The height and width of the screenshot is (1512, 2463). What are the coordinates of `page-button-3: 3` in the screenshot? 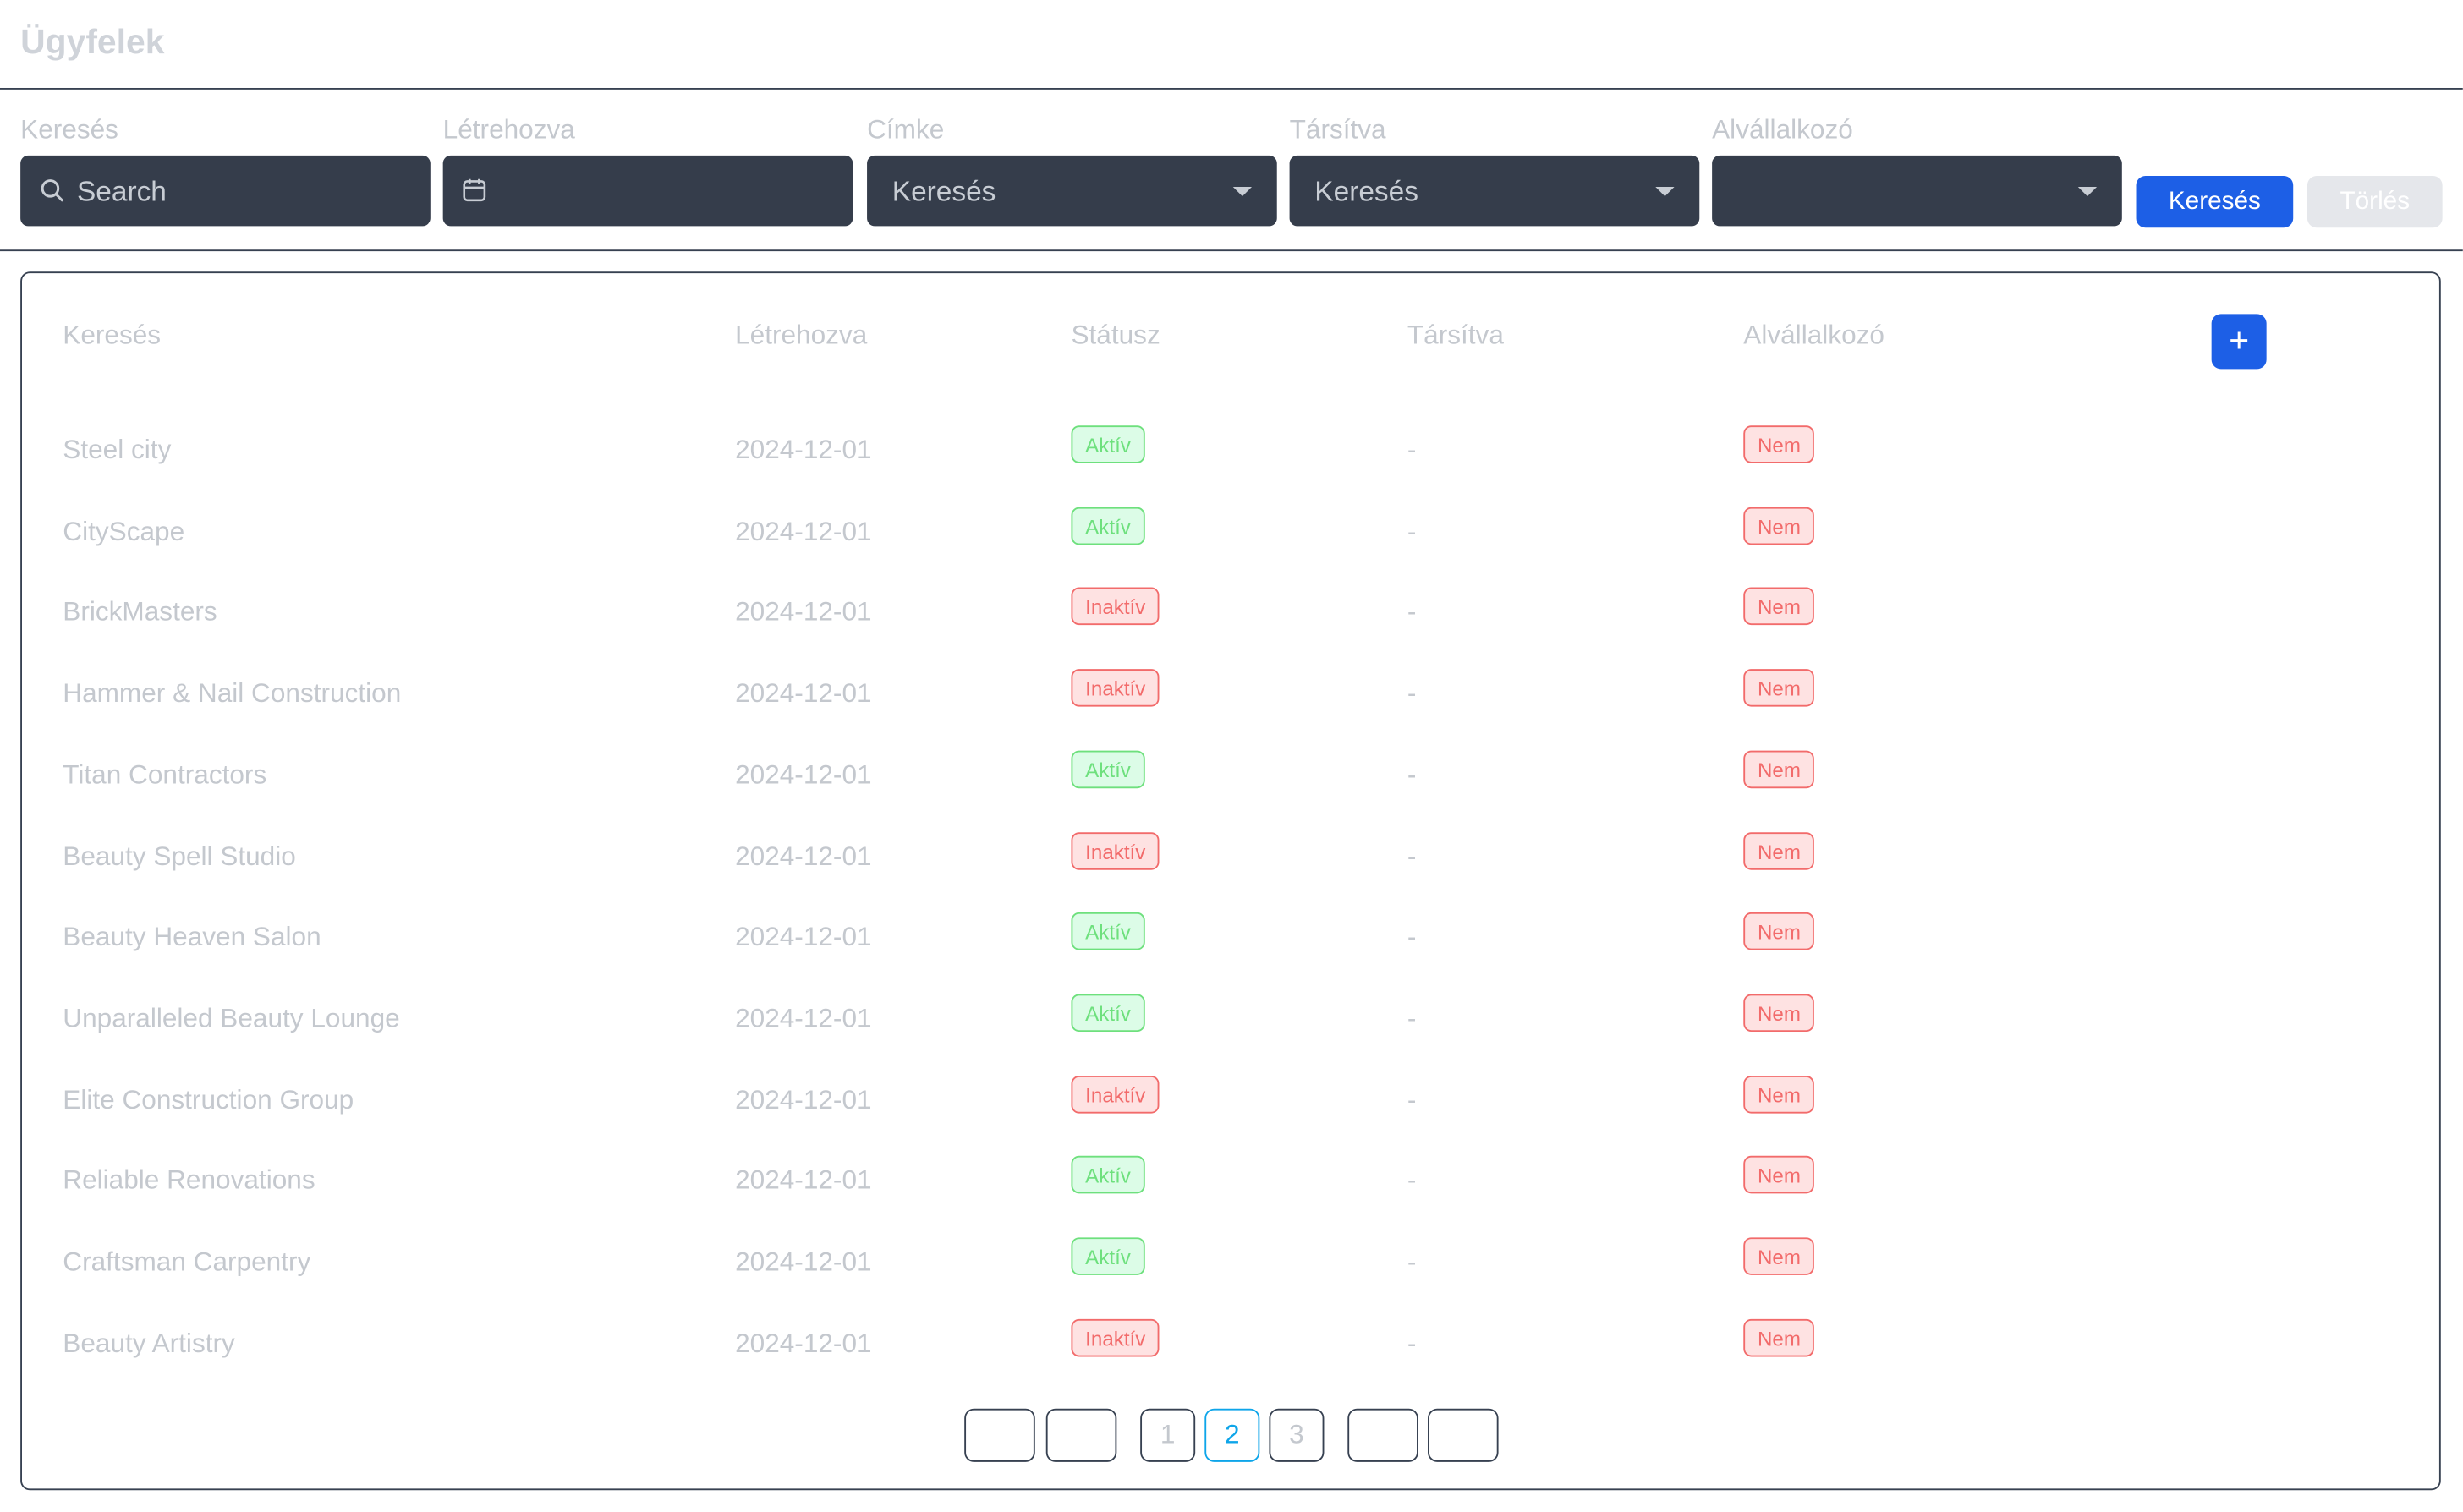 It's located at (1297, 1435).